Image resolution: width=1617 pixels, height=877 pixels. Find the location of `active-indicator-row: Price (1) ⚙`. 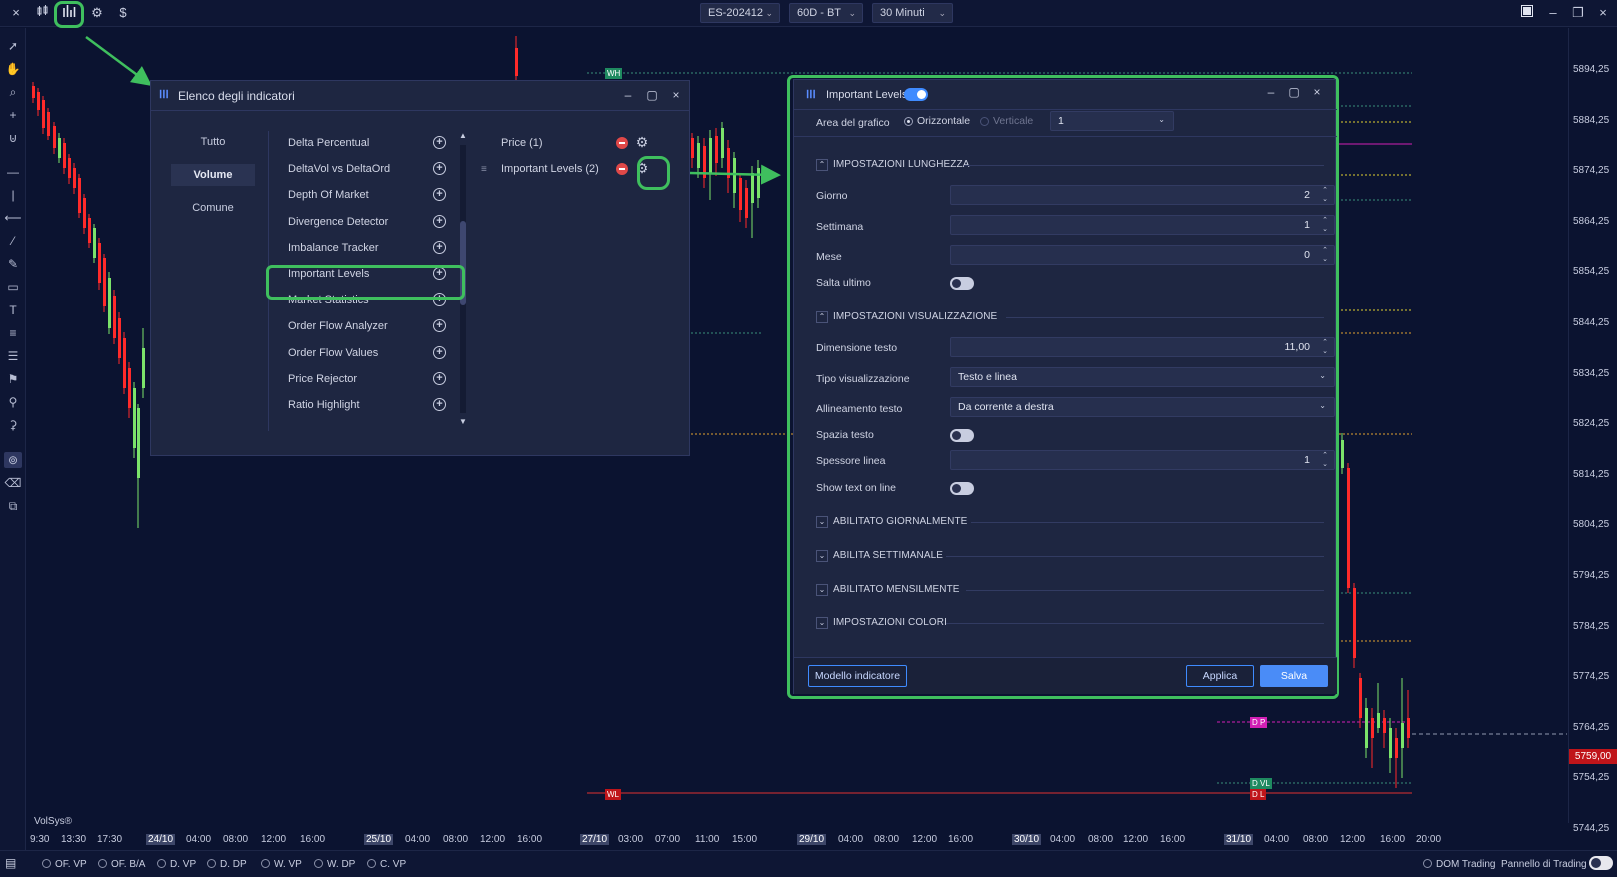

active-indicator-row: Price (1) ⚙ is located at coordinates (578, 144).